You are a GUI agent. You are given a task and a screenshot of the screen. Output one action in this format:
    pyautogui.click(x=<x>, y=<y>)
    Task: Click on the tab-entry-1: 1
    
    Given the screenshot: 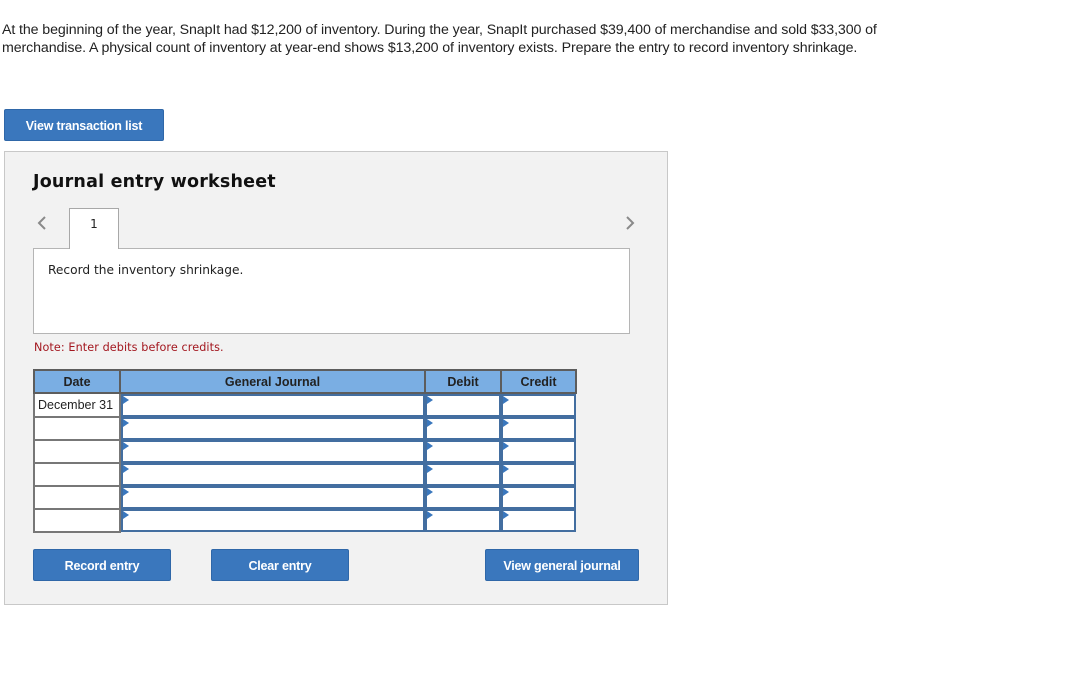 What is the action you would take?
    pyautogui.click(x=94, y=228)
    